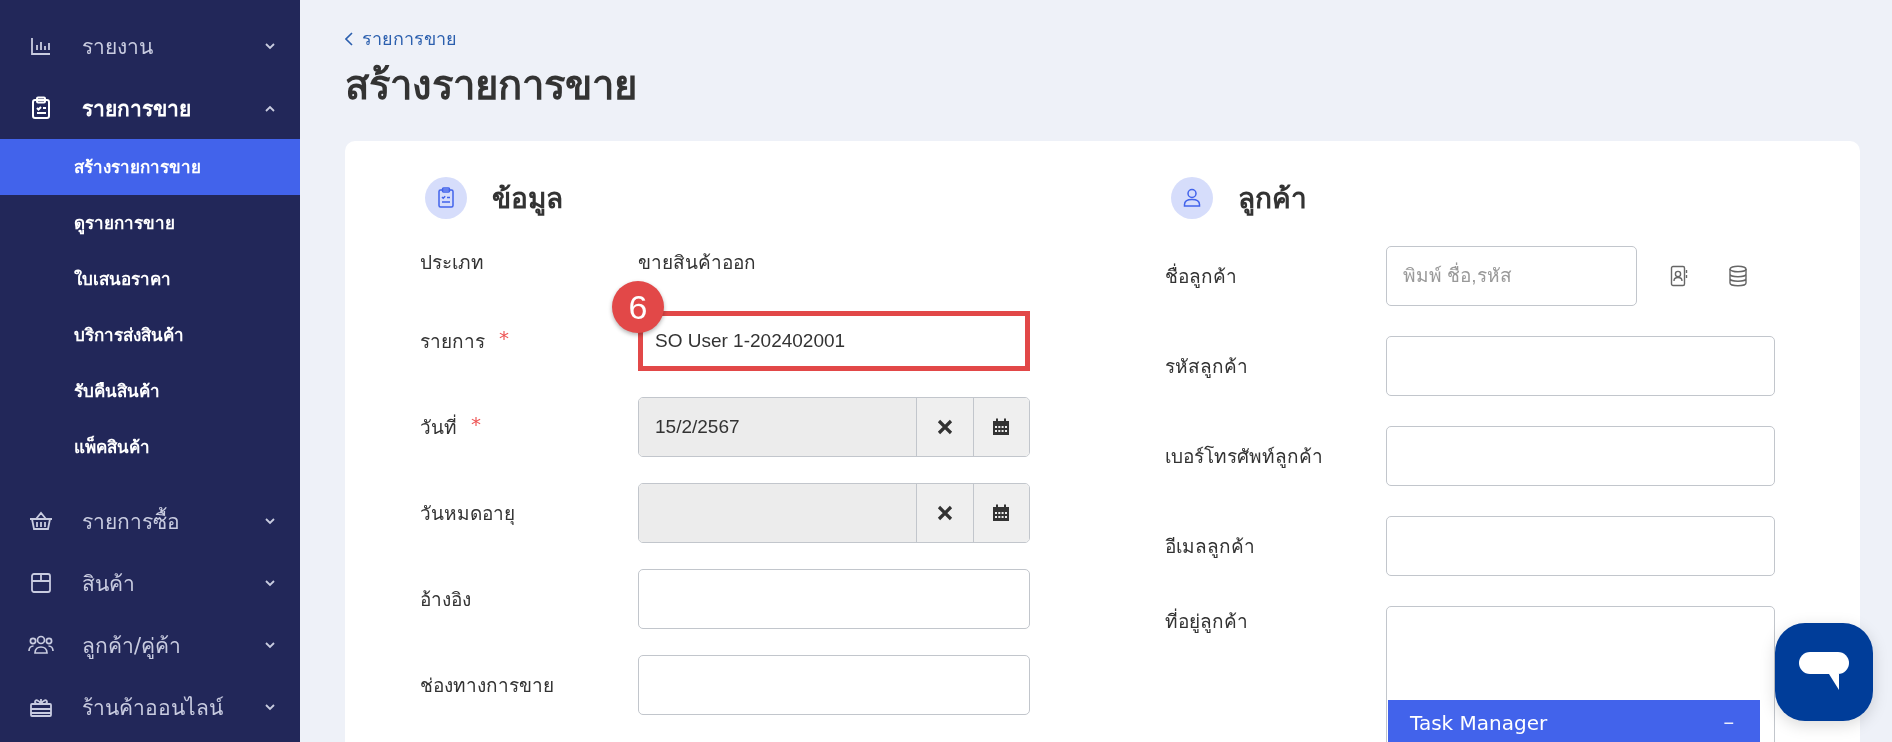 Image resolution: width=1892 pixels, height=742 pixels. Describe the element at coordinates (527, 199) in the screenshot. I see `section-title: ข้อมูล` at that location.